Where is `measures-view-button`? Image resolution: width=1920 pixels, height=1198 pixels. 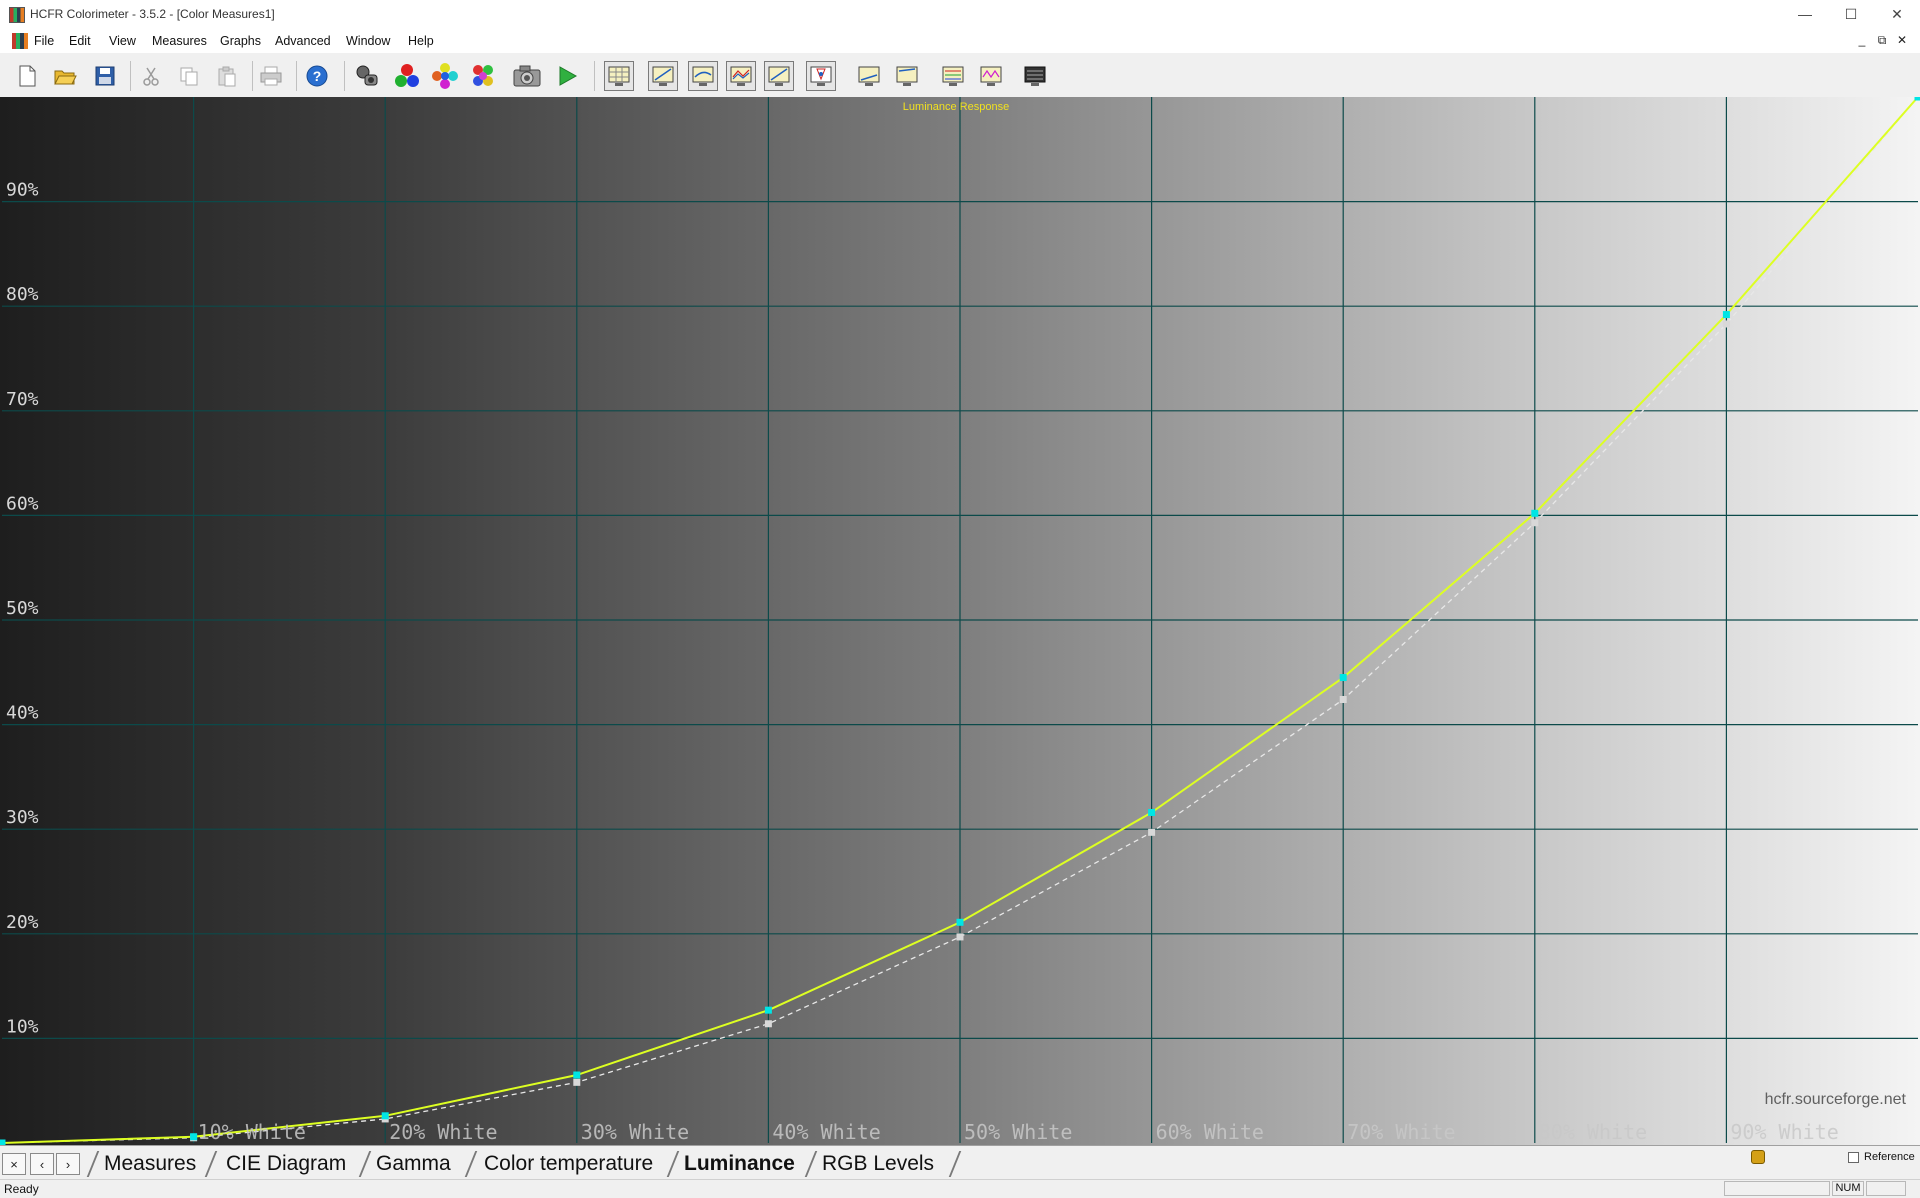 measures-view-button is located at coordinates (619, 76).